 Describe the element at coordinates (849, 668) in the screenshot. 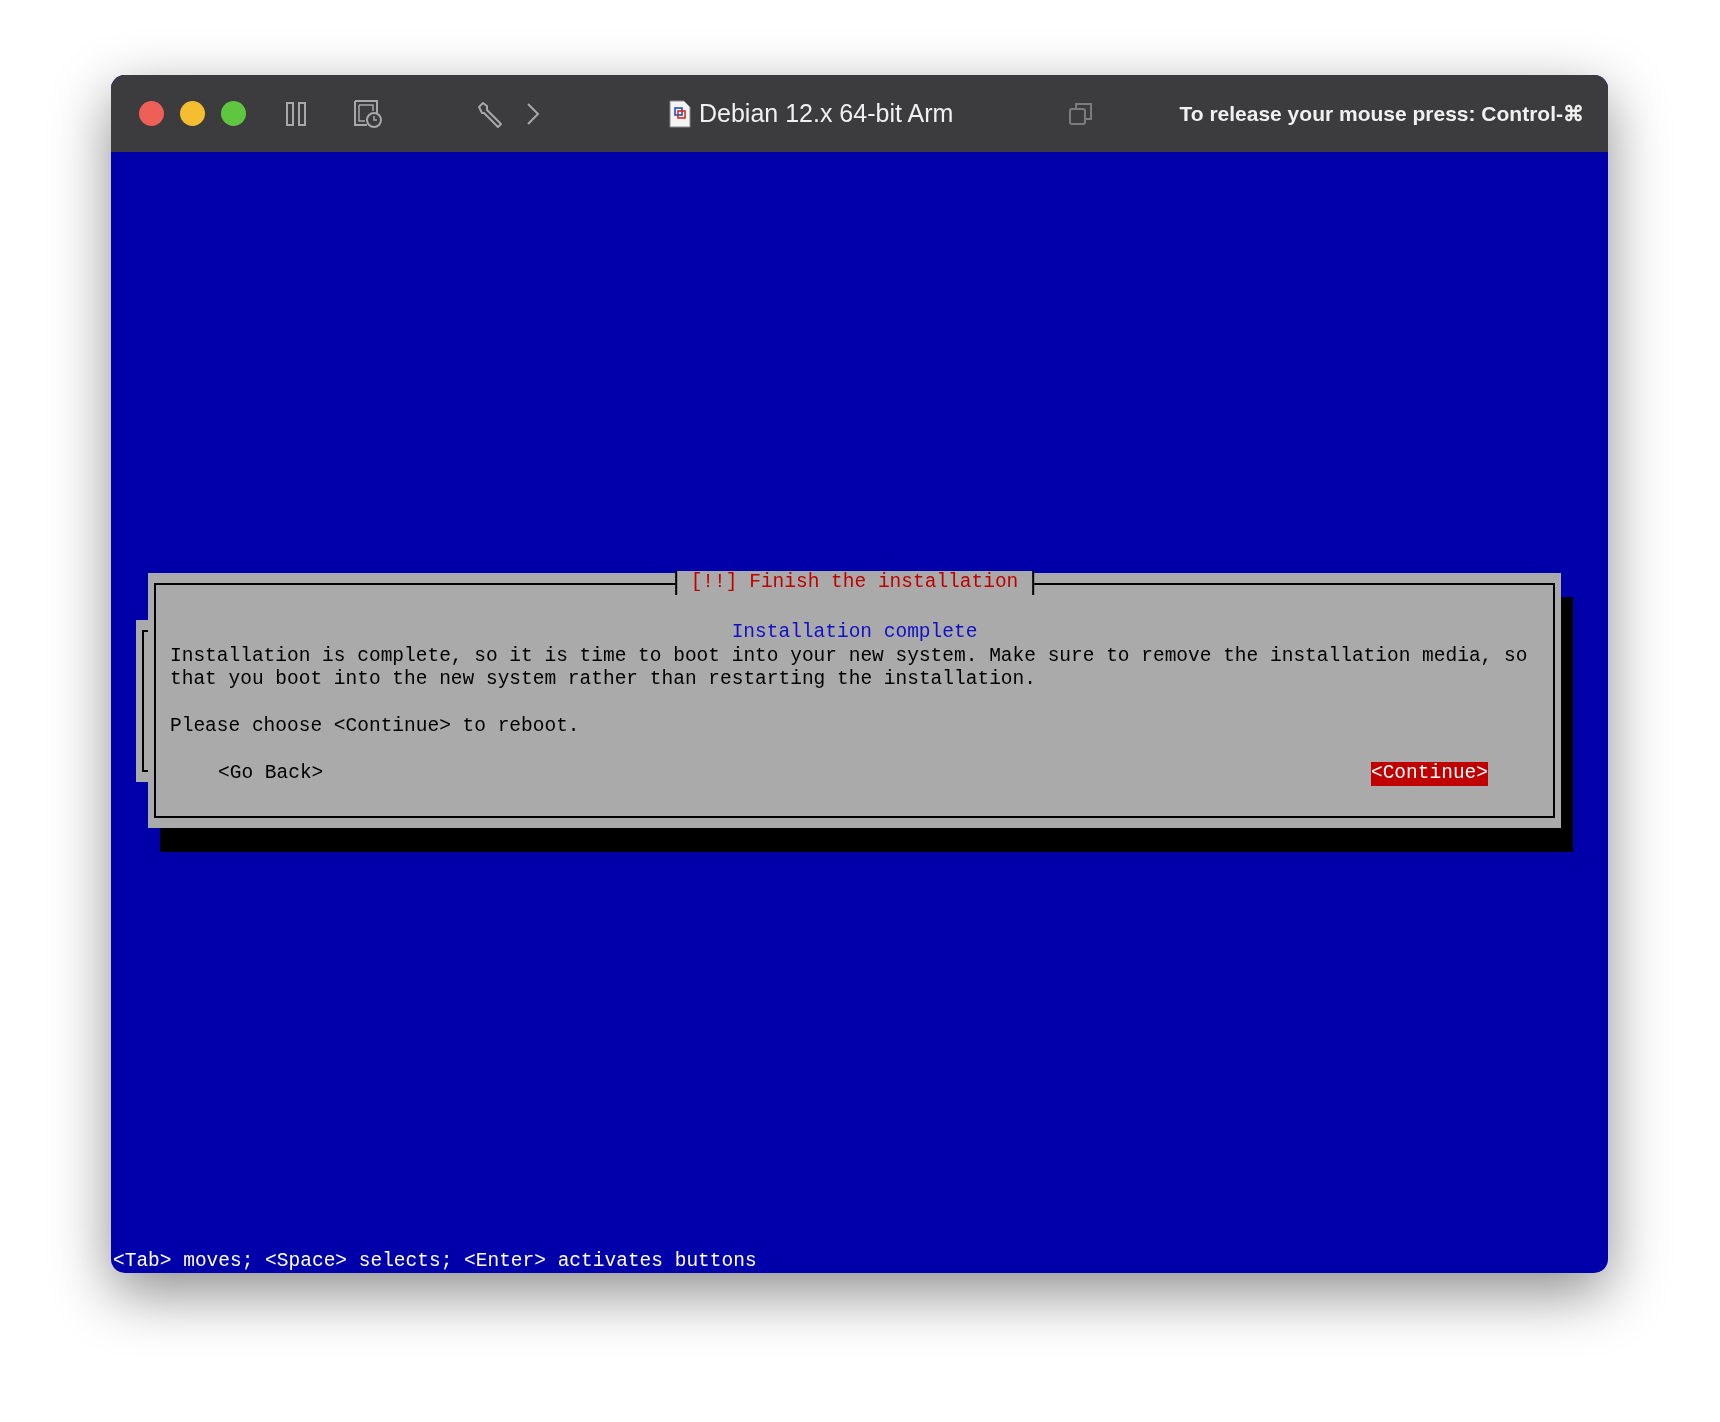

I see `message-text: Installation is complete, so it is time to boot into your new system. Make sure to remove the installation media, so that you boot into the new system rather than restarting the installation.` at that location.